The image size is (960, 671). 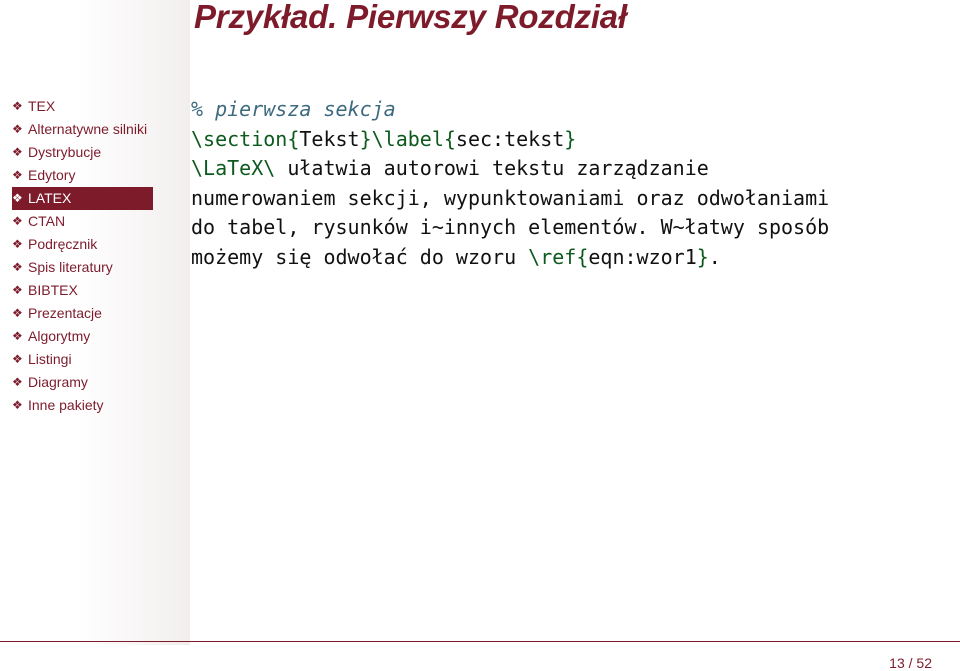 What do you see at coordinates (65, 152) in the screenshot?
I see `nav-item-label: Dystrybucje` at bounding box center [65, 152].